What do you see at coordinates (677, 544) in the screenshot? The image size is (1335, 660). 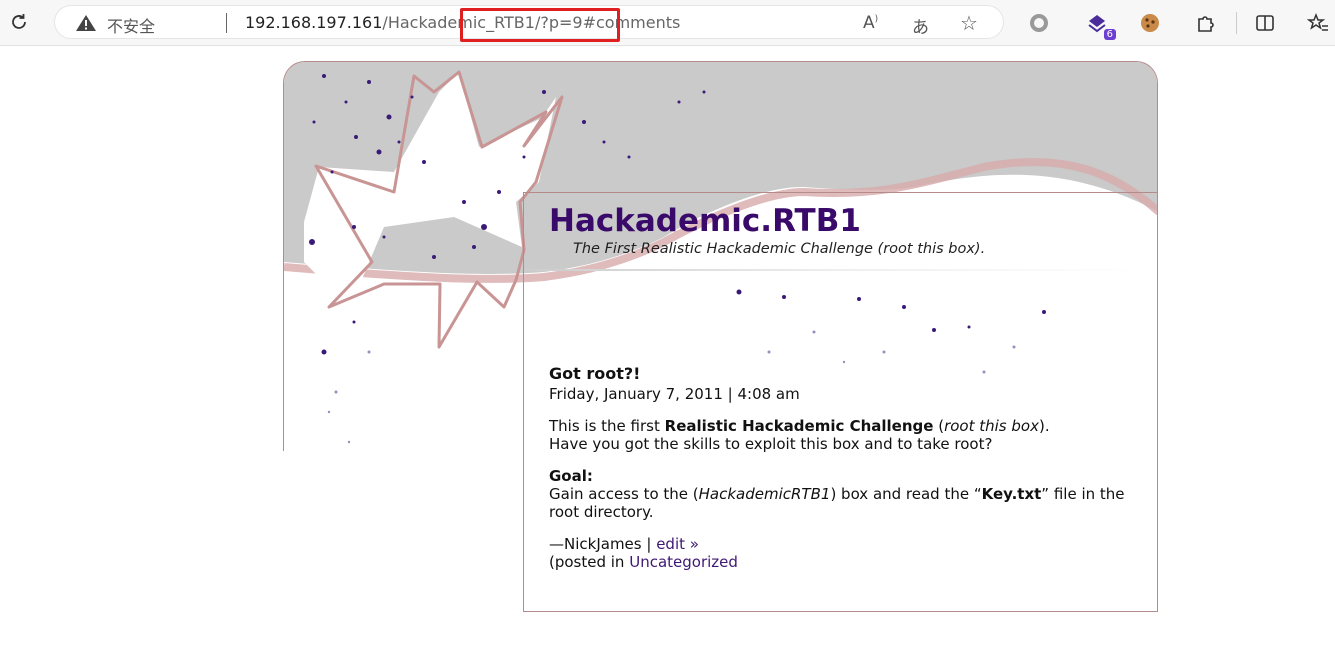 I see `edit-link: edit »` at bounding box center [677, 544].